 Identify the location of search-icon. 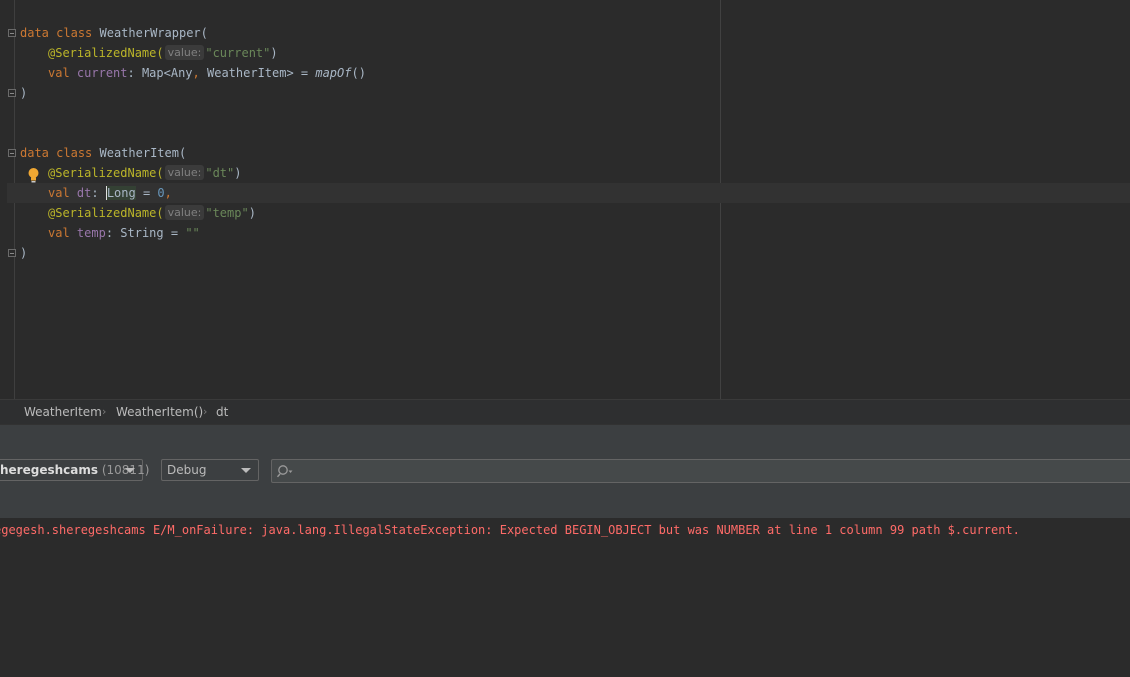
(285, 471).